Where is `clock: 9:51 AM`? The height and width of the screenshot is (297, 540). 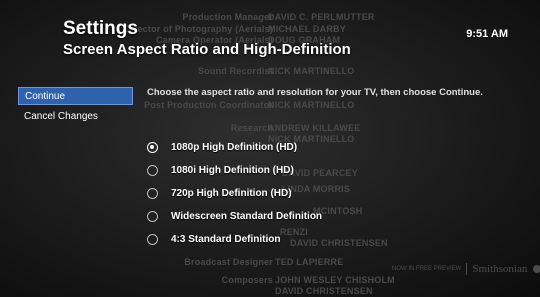
clock: 9:51 AM is located at coordinates (487, 34).